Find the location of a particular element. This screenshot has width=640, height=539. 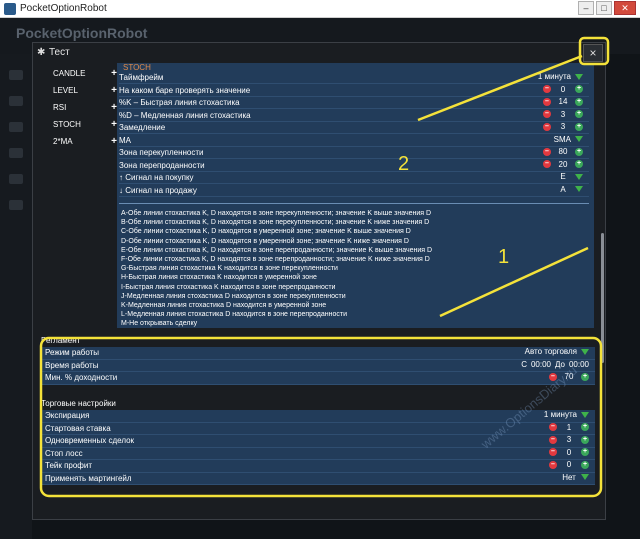

maximize-icon: □ is located at coordinates (604, 8).